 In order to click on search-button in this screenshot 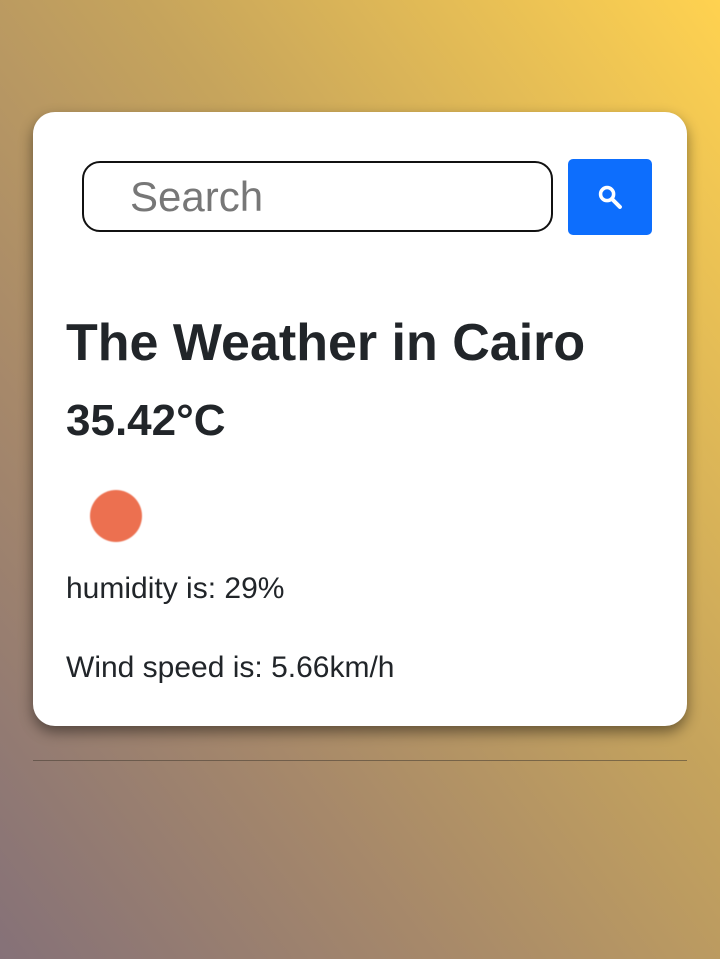, I will do `click(610, 197)`.